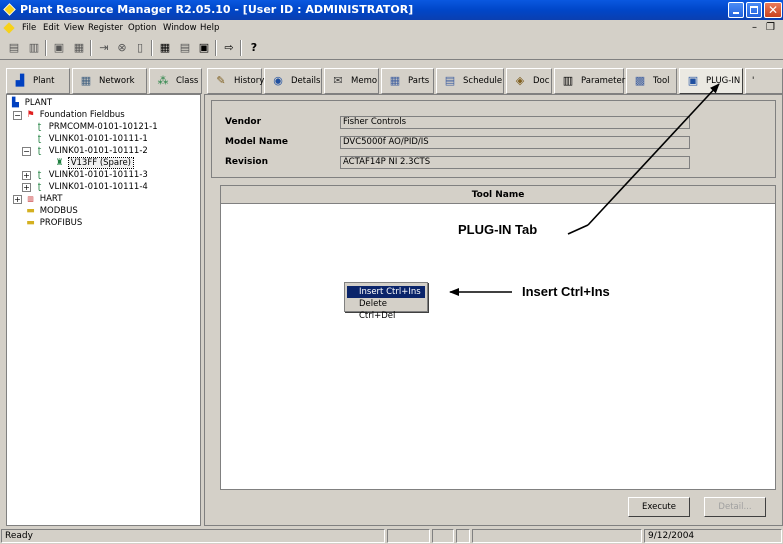  Describe the element at coordinates (566, 291) in the screenshot. I see `insert-annotation: Insert Ctrl+Ins` at that location.